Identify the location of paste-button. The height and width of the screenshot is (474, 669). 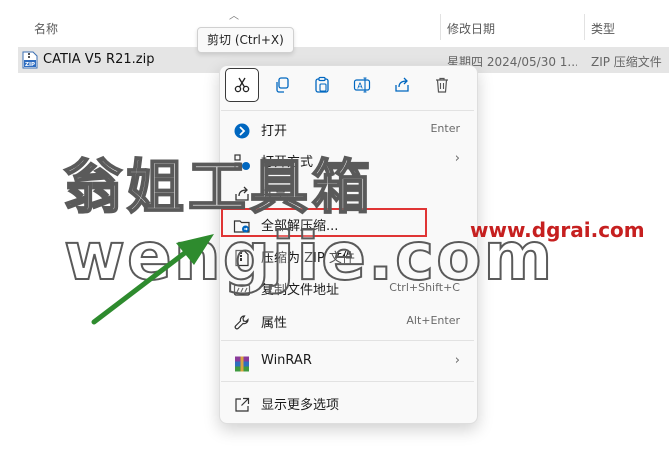
(322, 85).